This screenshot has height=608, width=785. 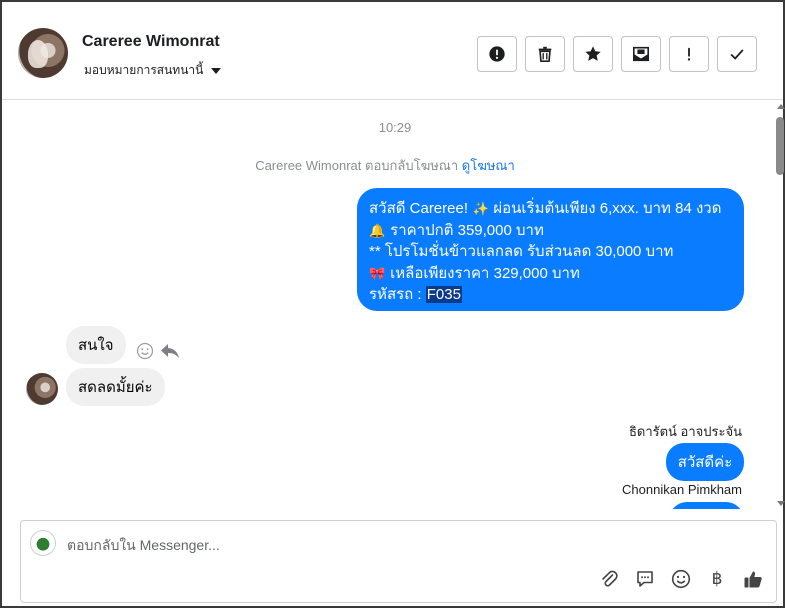 I want to click on exclamation-icon, so click(x=689, y=54).